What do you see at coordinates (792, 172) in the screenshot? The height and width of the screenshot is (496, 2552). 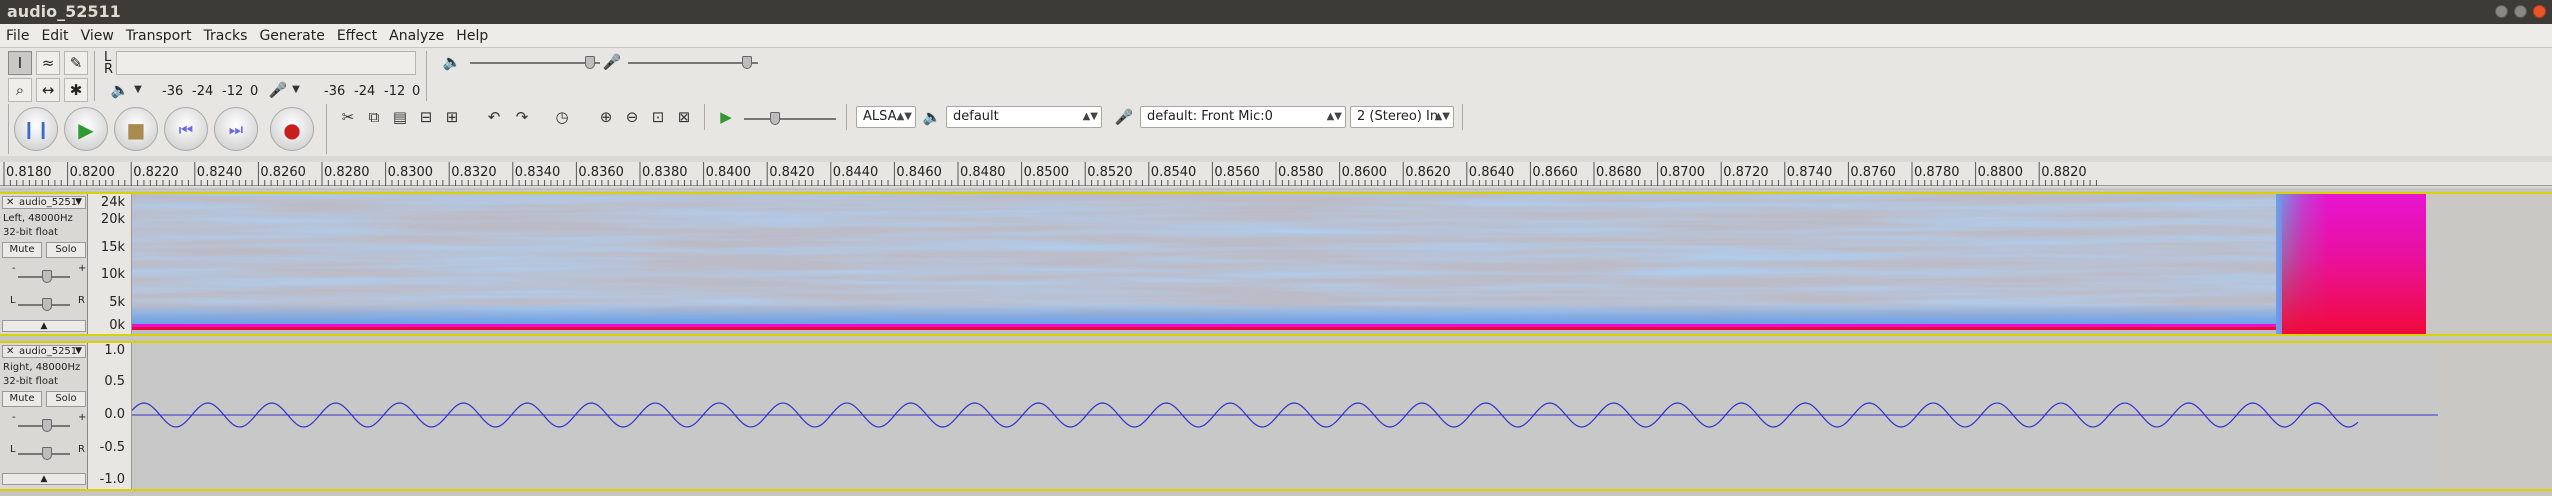 I see `ruler-label: 0.8420` at bounding box center [792, 172].